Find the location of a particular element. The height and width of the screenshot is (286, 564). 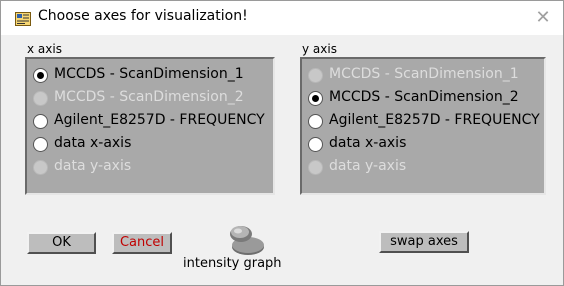

x-axis-option: MCCDS - ScanDimension_1 is located at coordinates (153, 76).